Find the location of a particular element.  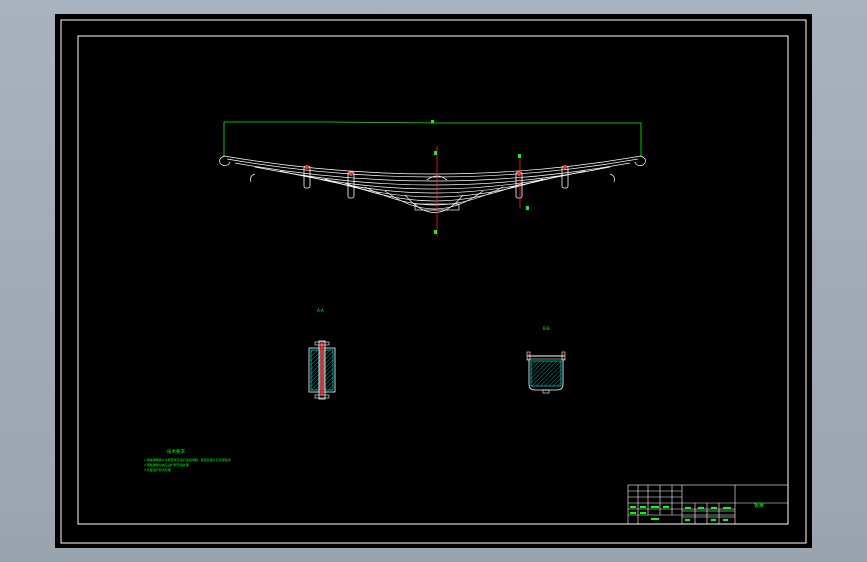

leaf-spring-view is located at coordinates (432, 178).